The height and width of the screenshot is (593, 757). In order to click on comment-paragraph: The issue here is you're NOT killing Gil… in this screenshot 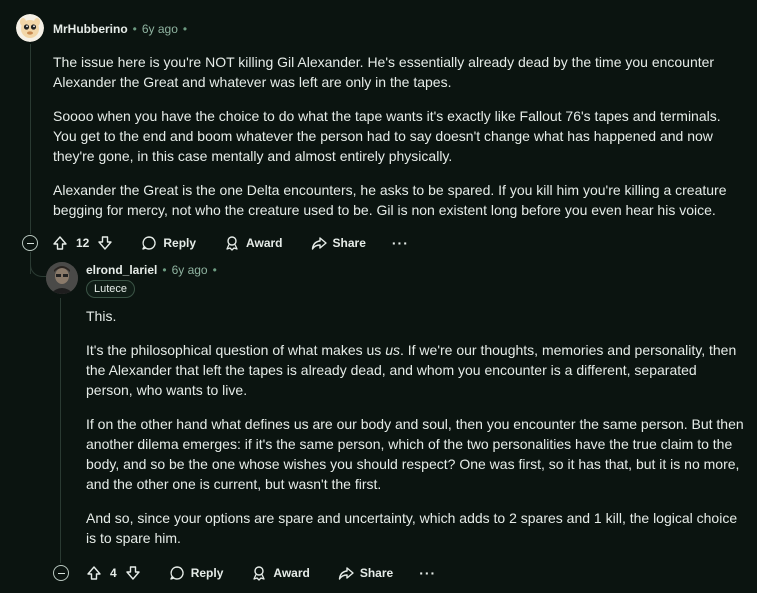, I will do `click(384, 72)`.